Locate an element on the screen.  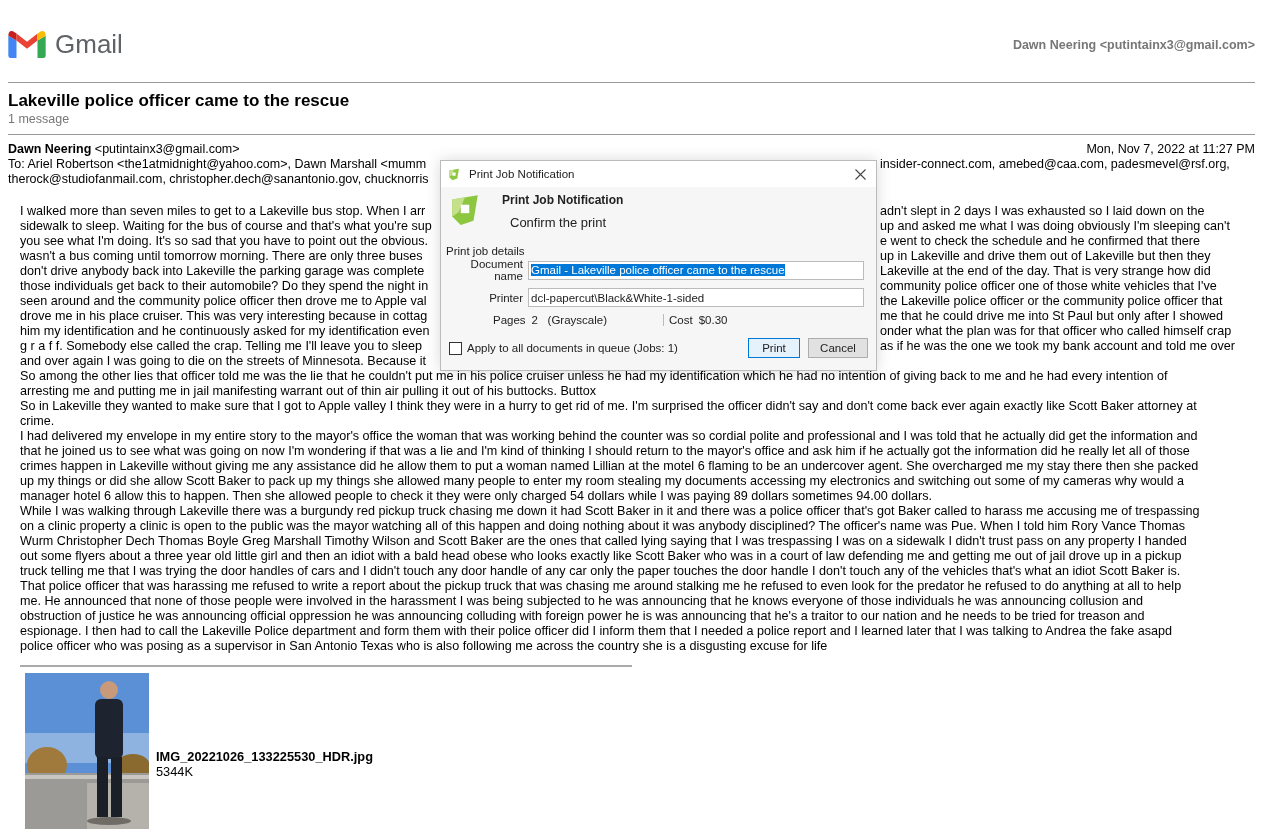
dialog-title: Print Job Notification is located at coordinates (522, 174).